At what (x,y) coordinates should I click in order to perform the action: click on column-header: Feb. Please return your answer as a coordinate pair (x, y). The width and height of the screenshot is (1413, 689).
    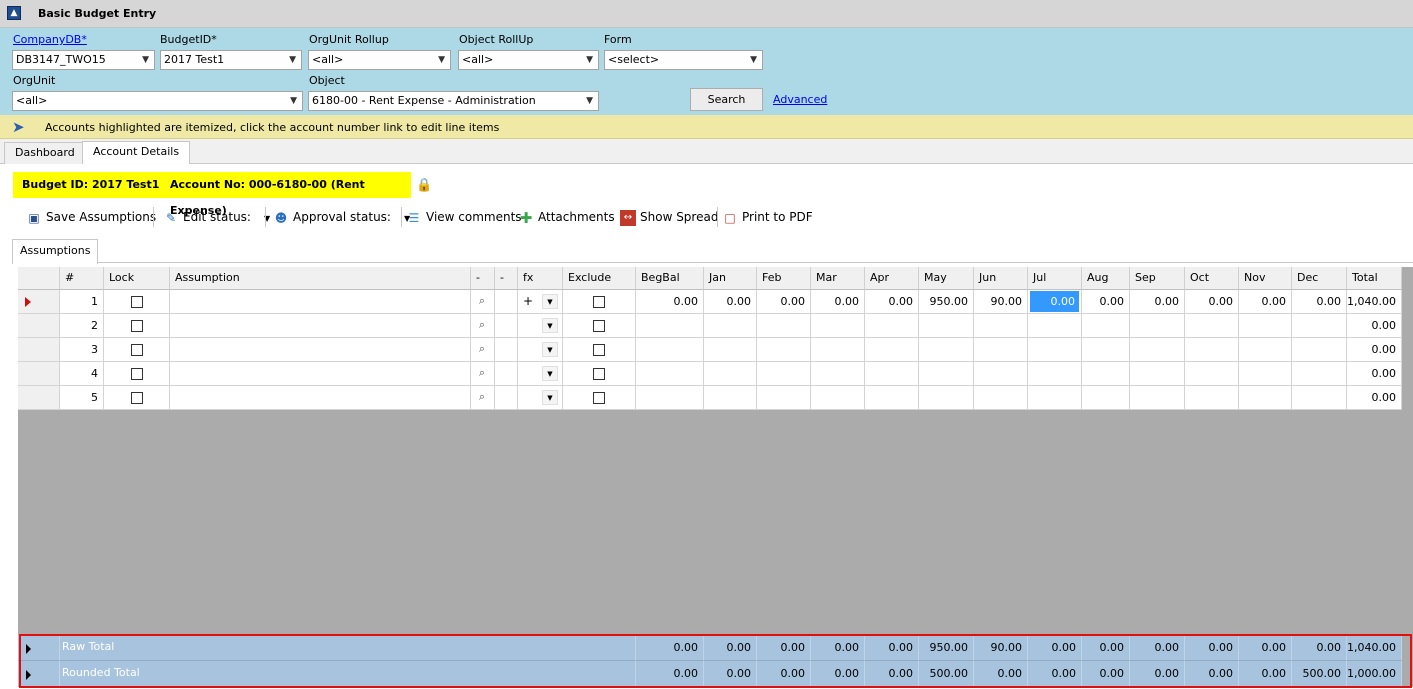
    Looking at the image, I should click on (784, 278).